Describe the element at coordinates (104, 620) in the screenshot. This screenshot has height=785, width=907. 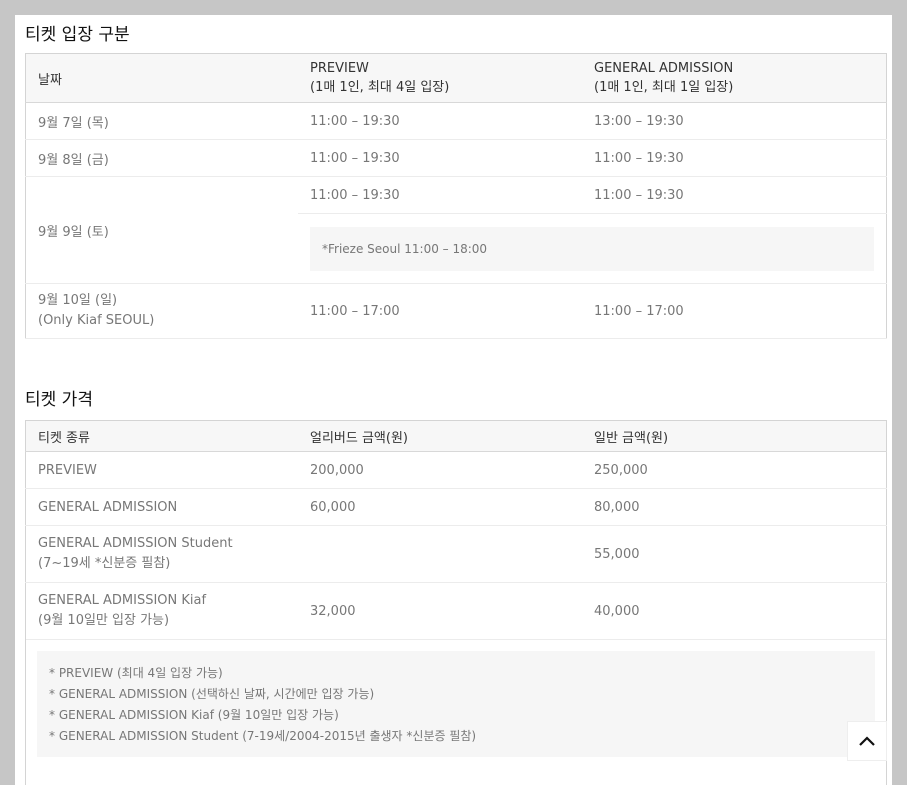
I see `ticket-type-sub: (9월 10일만 입장 가능)` at that location.